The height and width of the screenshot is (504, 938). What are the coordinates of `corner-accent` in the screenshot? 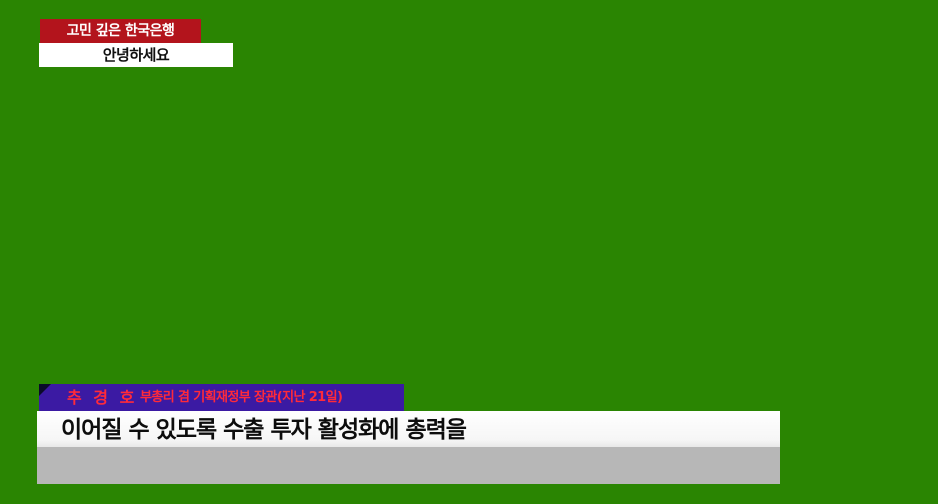 It's located at (45, 390).